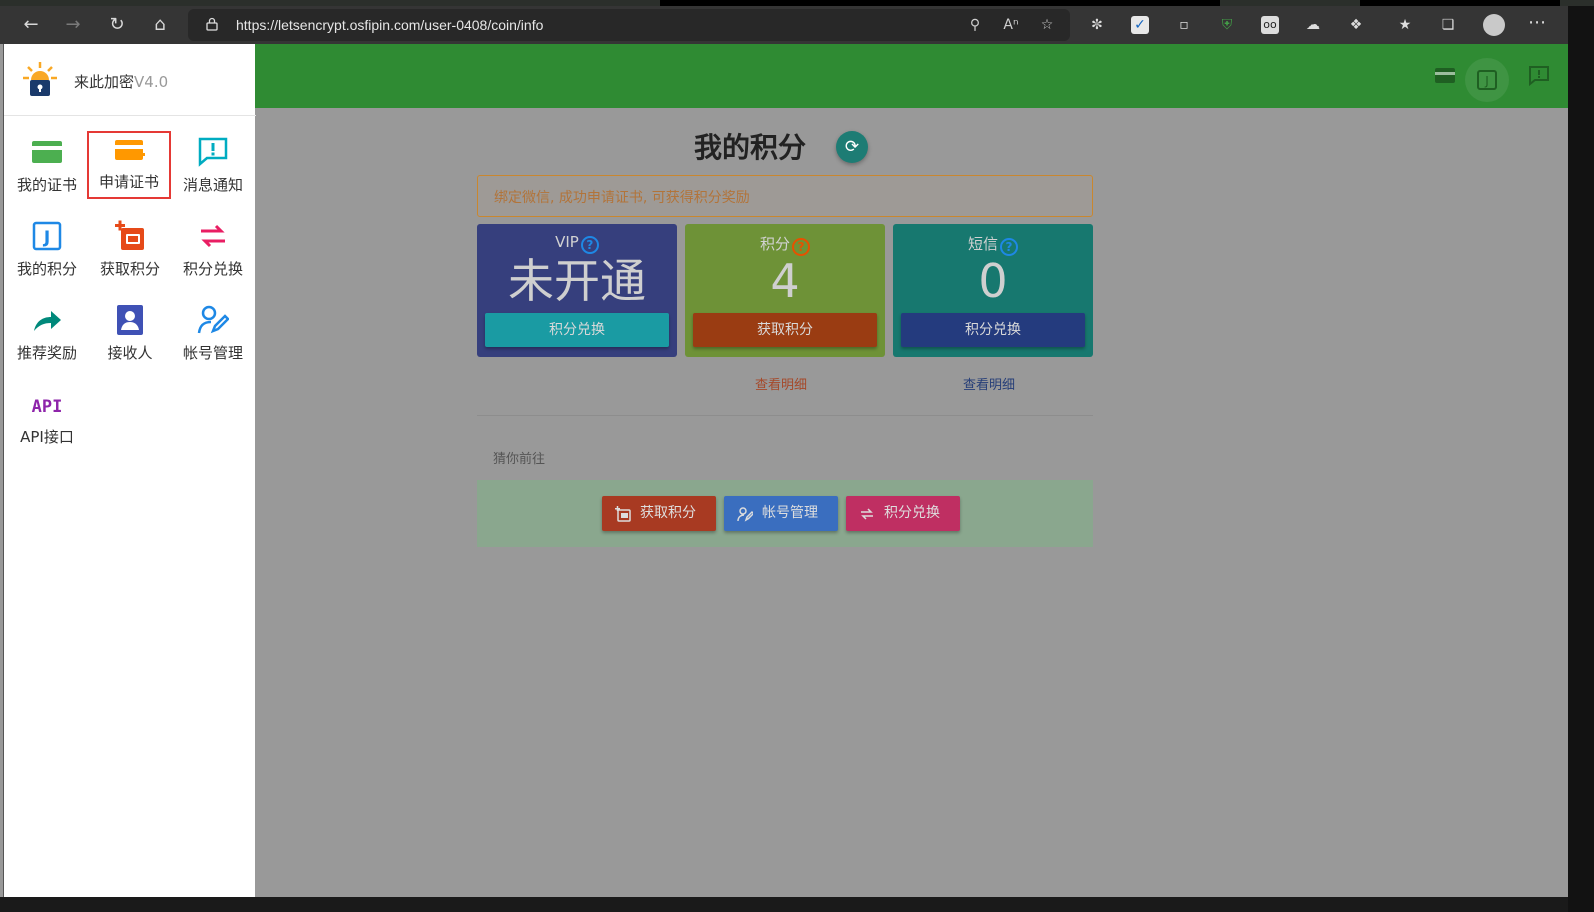  Describe the element at coordinates (852, 147) in the screenshot. I see `refresh-icon: ⟳` at that location.